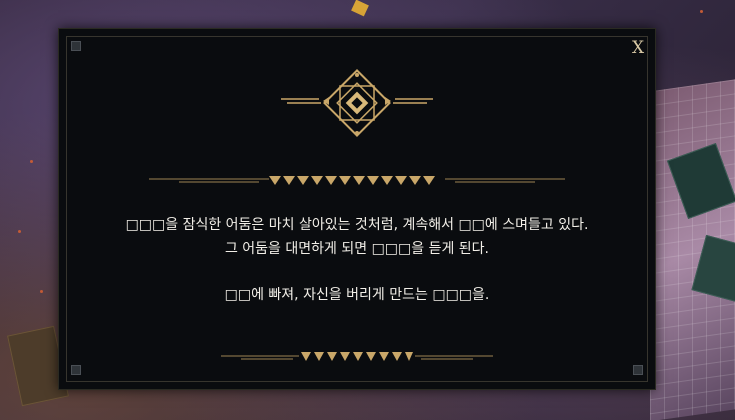  I want to click on diamond-crest-icon, so click(357, 103).